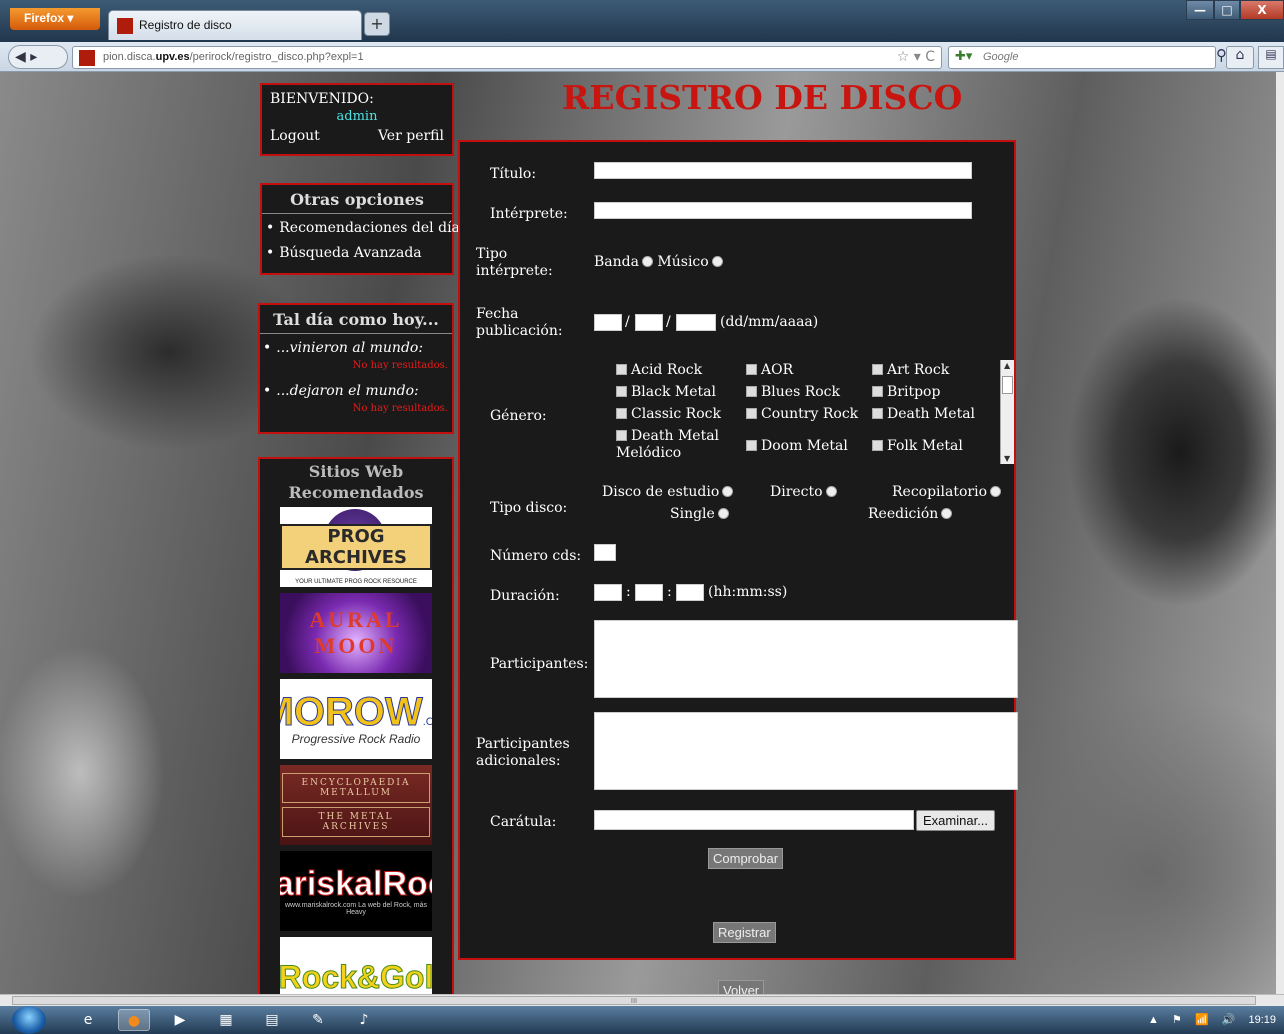 The height and width of the screenshot is (1034, 1284). Describe the element at coordinates (356, 965) in the screenshot. I see `rock-and-gol-banner: Rock&Gol` at that location.